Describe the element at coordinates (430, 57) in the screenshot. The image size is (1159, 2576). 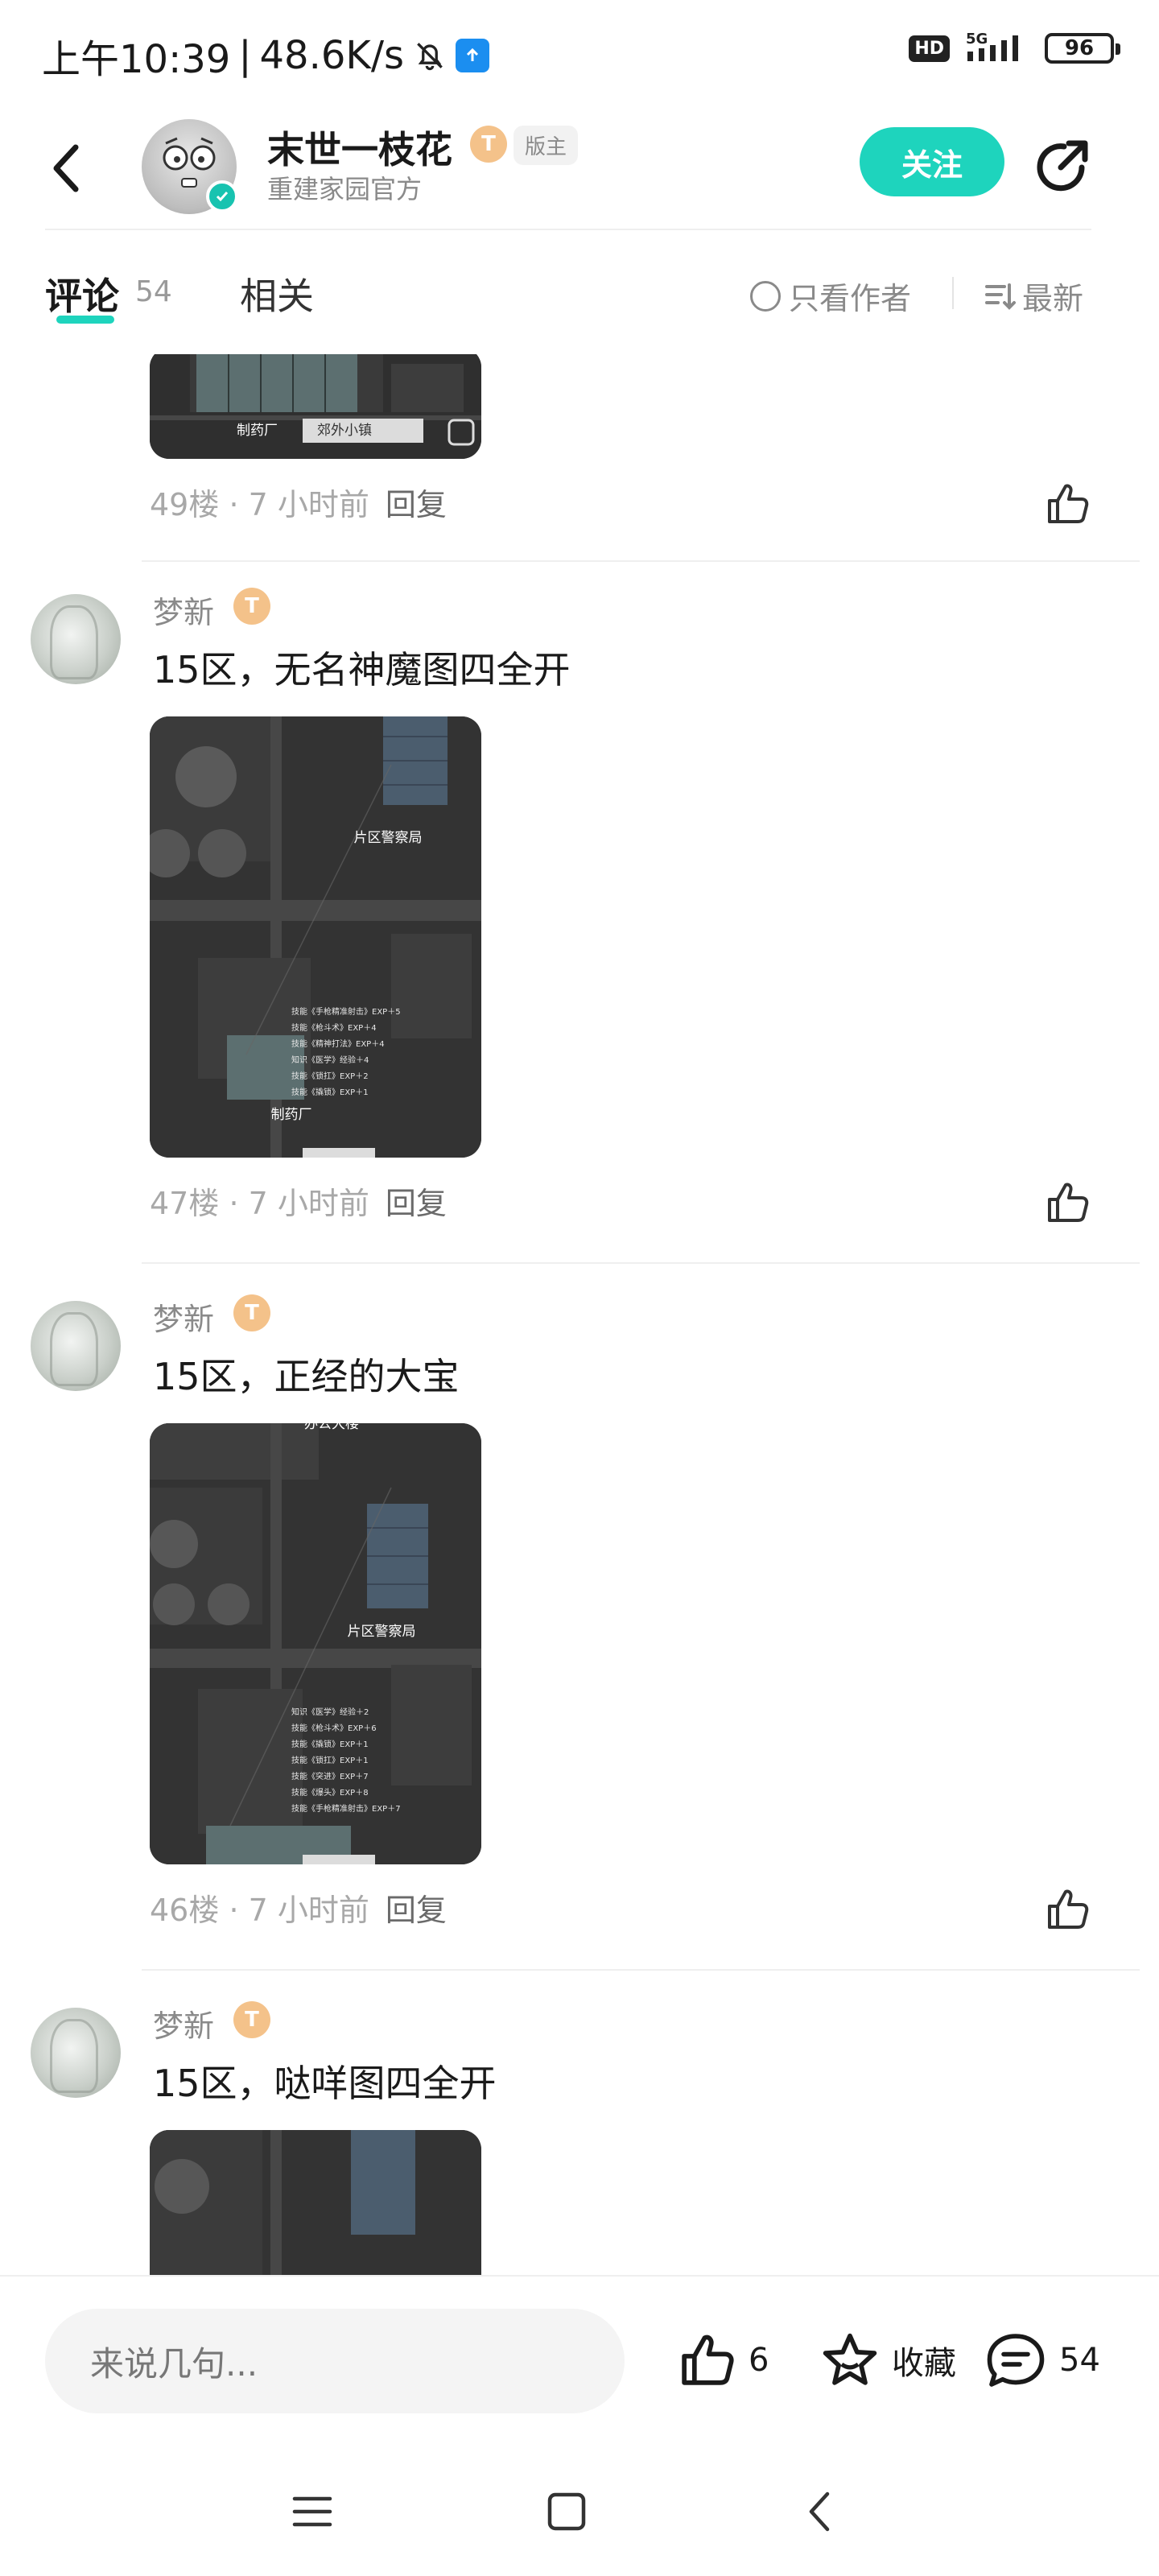
I see `mute-bell-icon` at that location.